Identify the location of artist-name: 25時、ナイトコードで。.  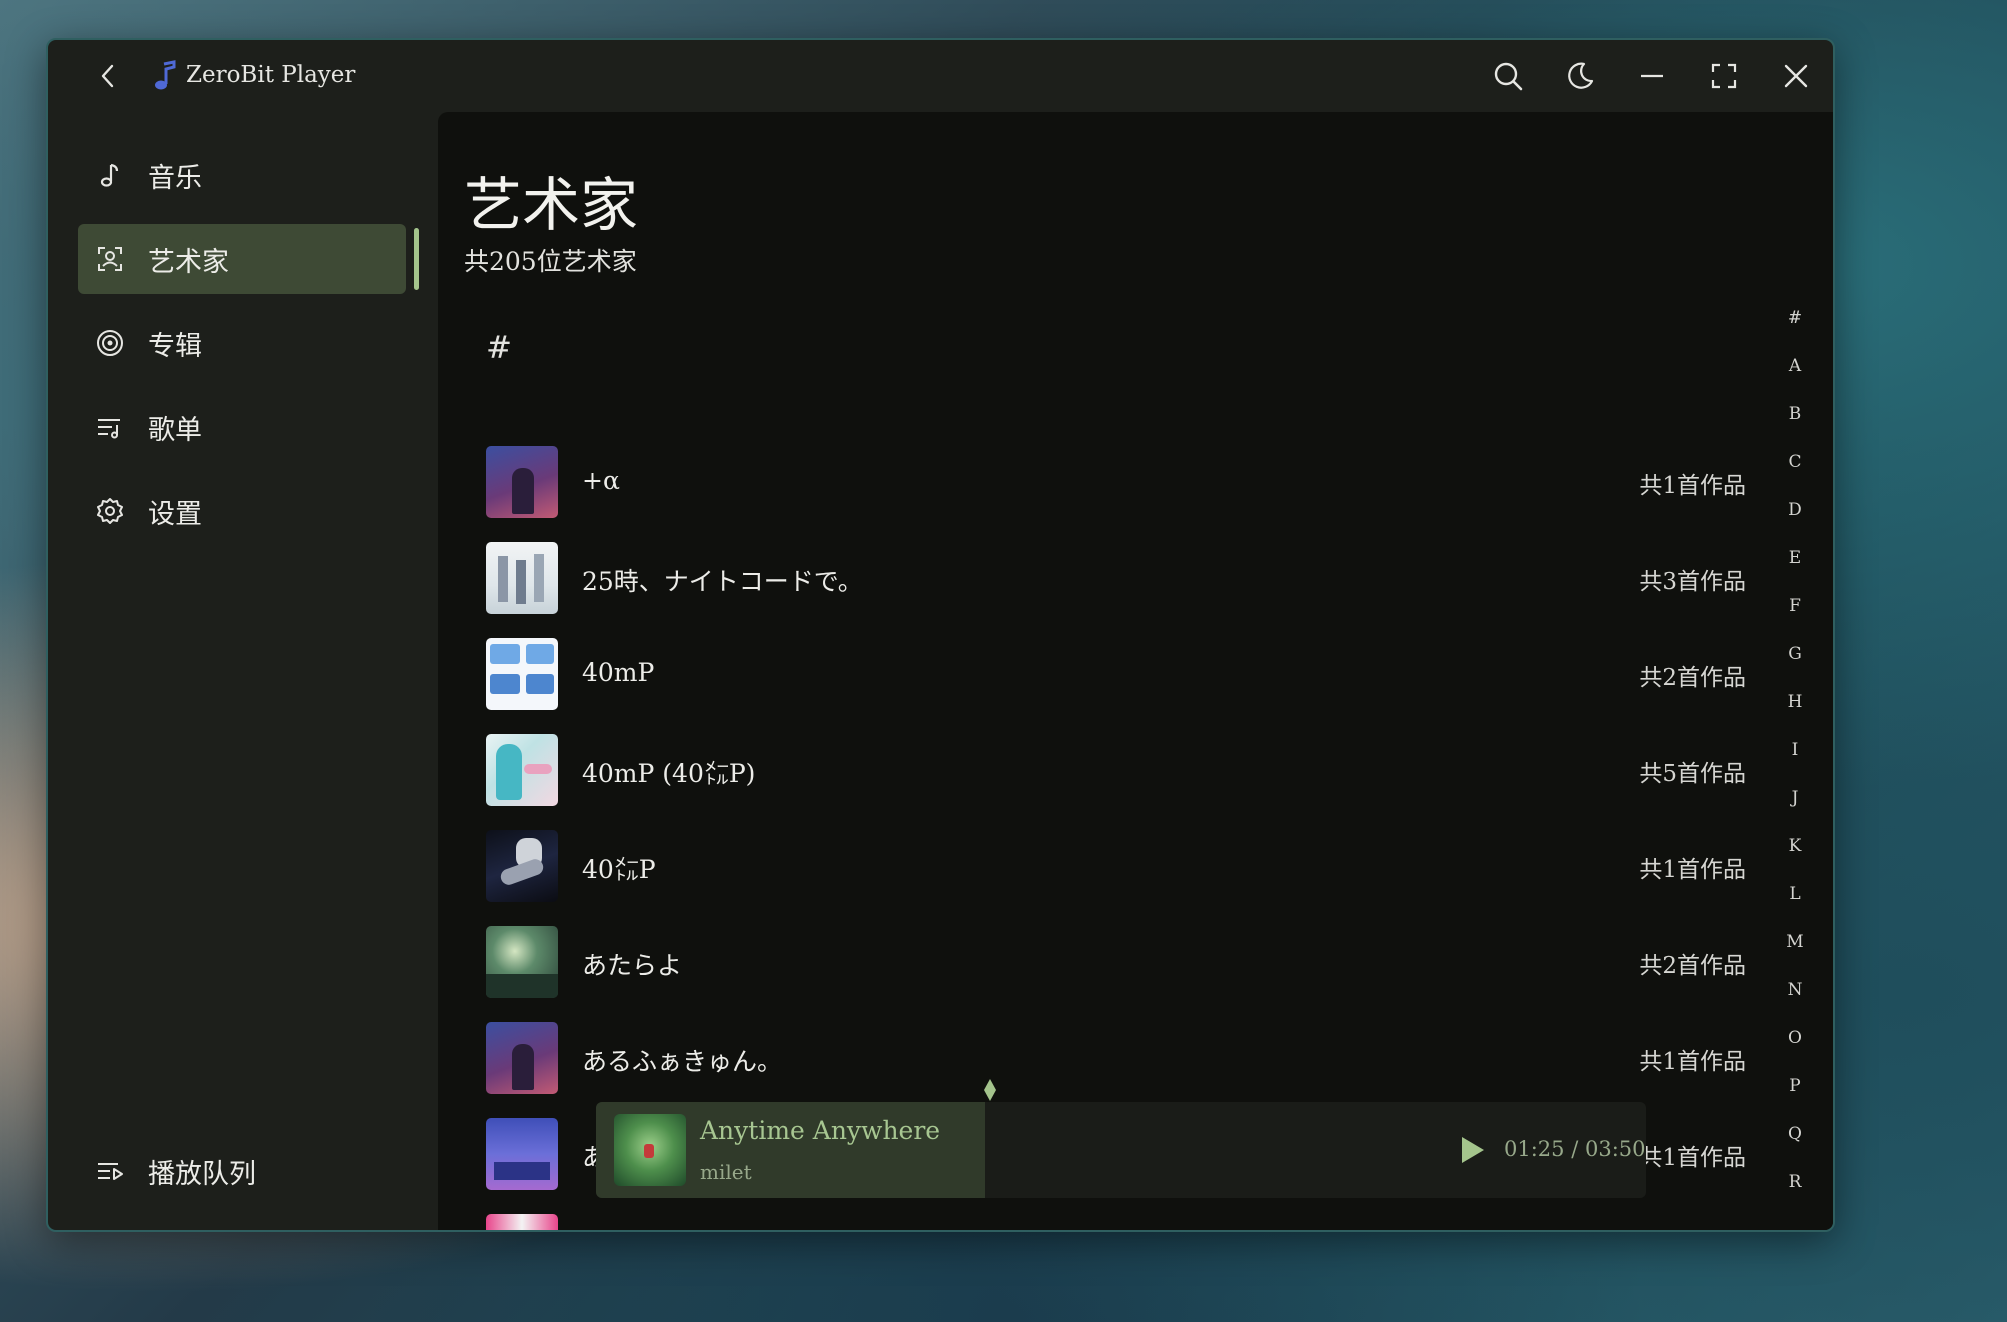
(722, 581).